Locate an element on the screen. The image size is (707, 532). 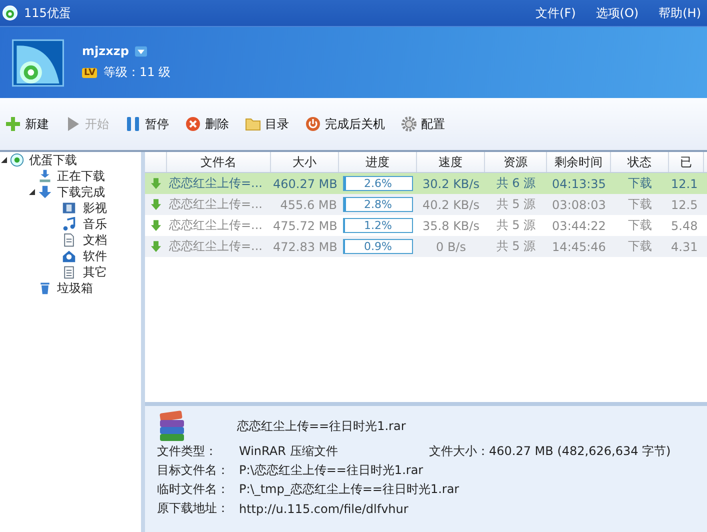
column-header: 已 is located at coordinates (686, 162).